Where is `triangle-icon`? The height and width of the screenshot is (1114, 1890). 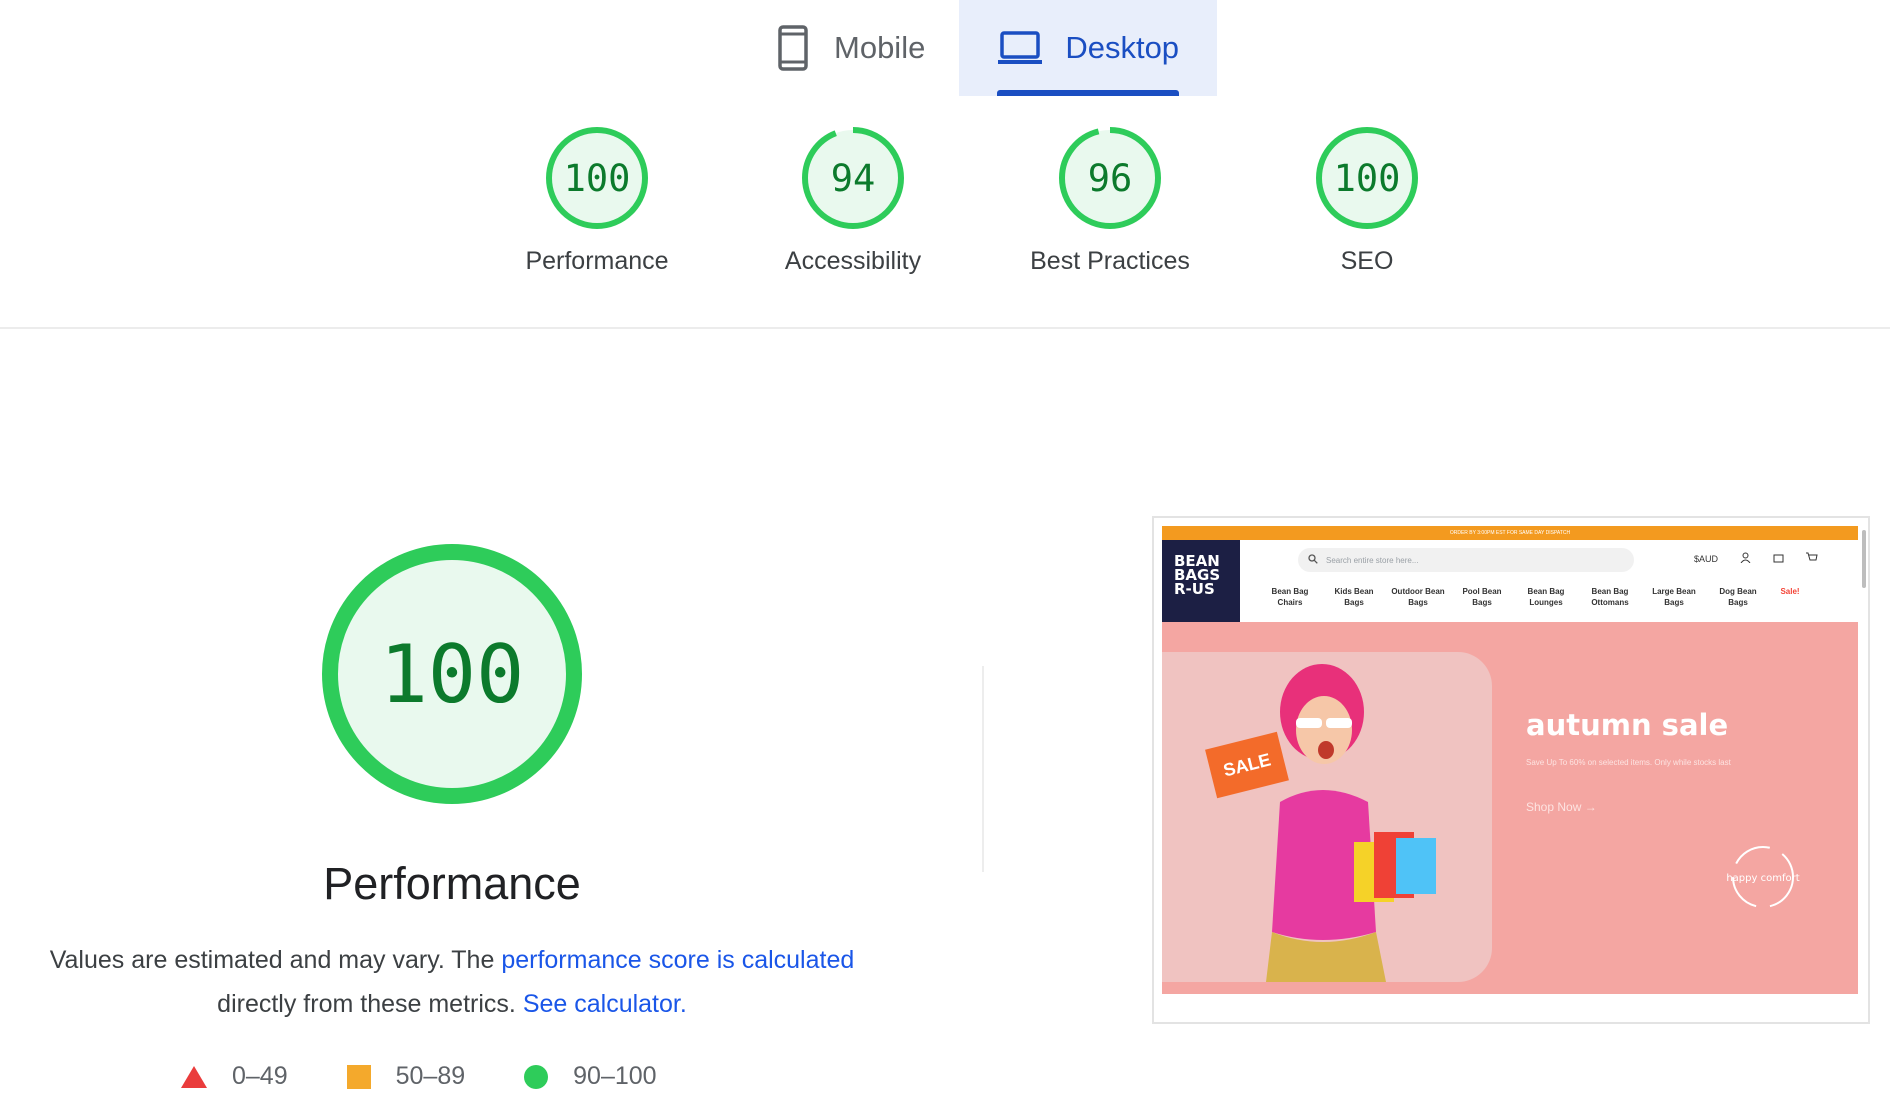 triangle-icon is located at coordinates (194, 1077).